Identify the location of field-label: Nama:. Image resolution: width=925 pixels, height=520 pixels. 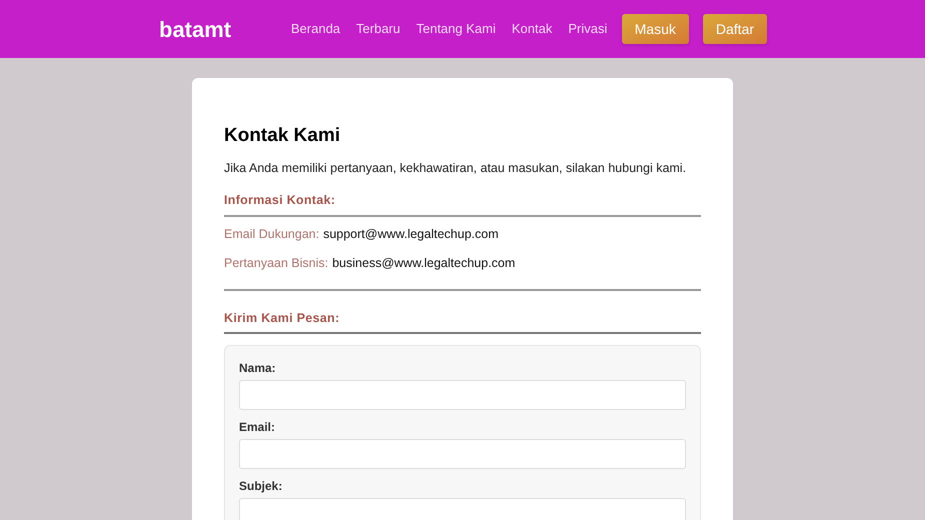
(258, 369).